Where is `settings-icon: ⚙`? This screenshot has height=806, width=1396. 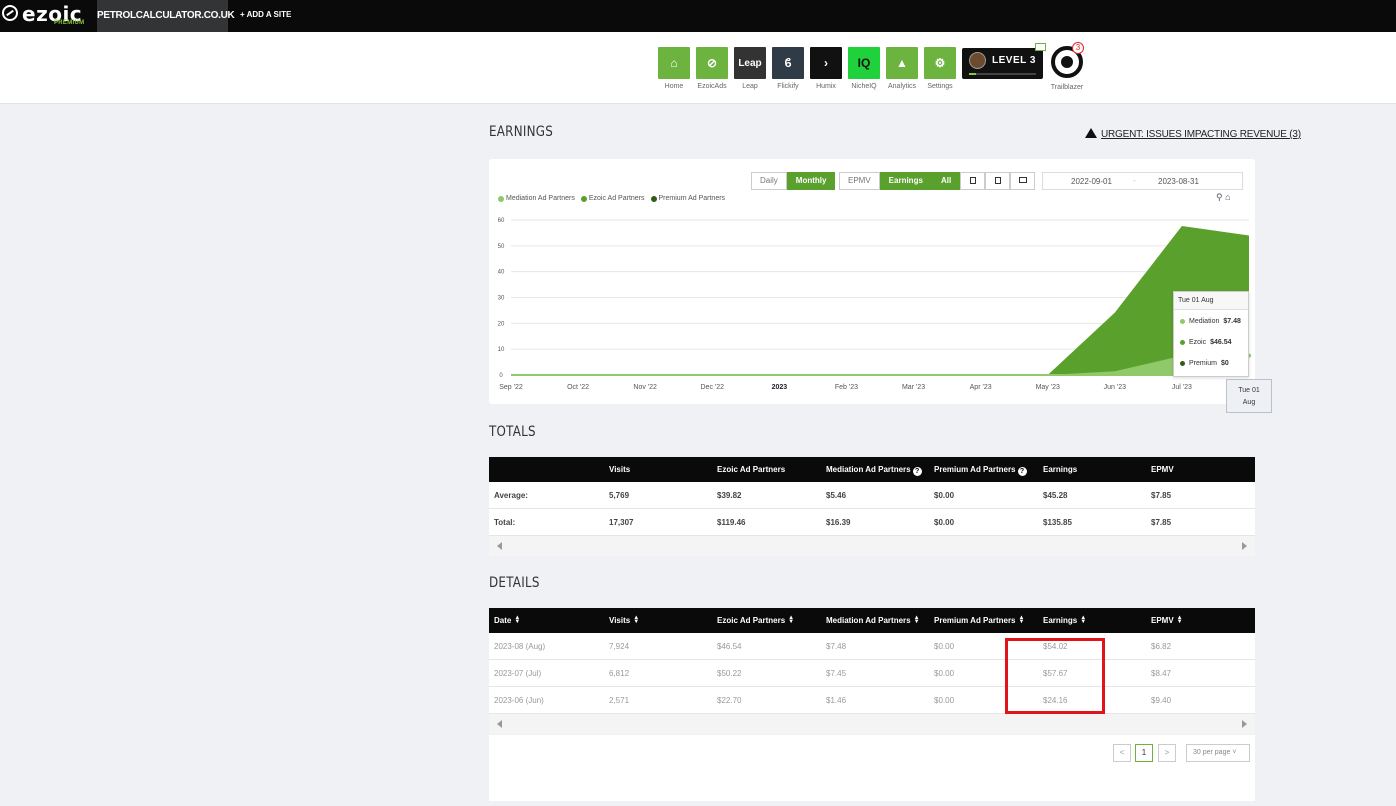
settings-icon: ⚙ is located at coordinates (940, 63).